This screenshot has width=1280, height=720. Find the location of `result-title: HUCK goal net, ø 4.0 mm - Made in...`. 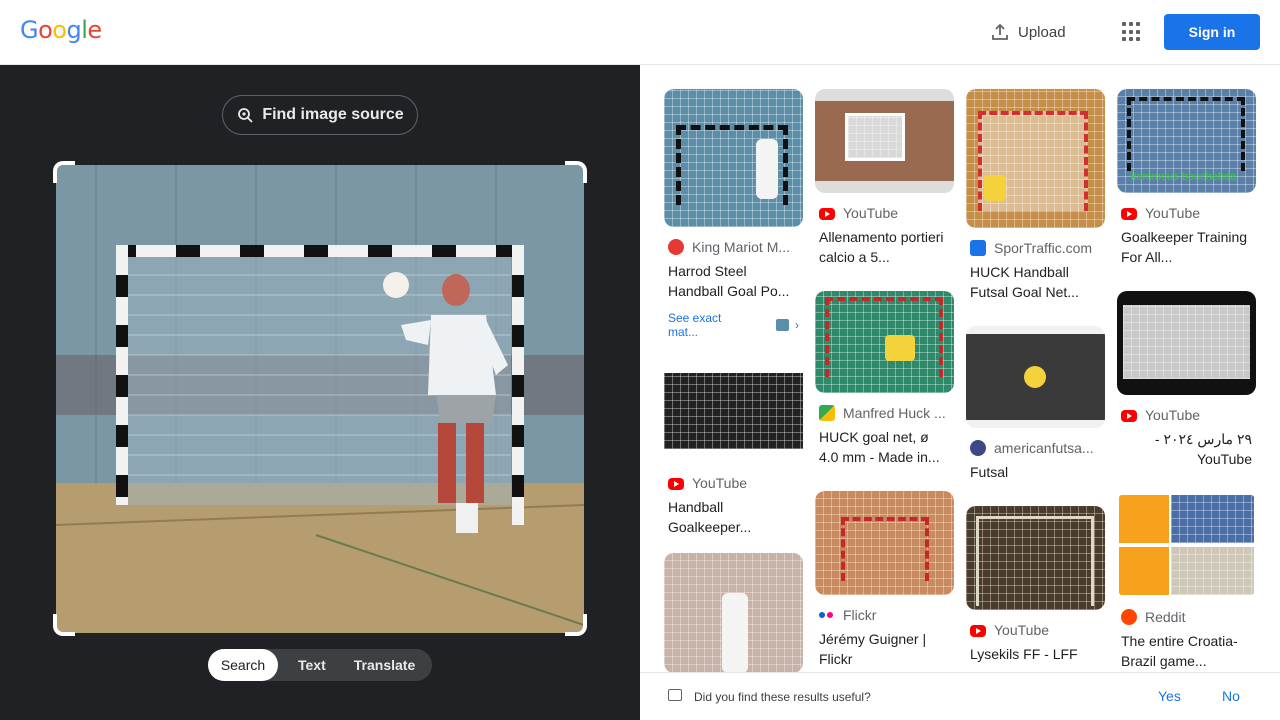

result-title: HUCK goal net, ø 4.0 mm - Made in... is located at coordinates (884, 447).